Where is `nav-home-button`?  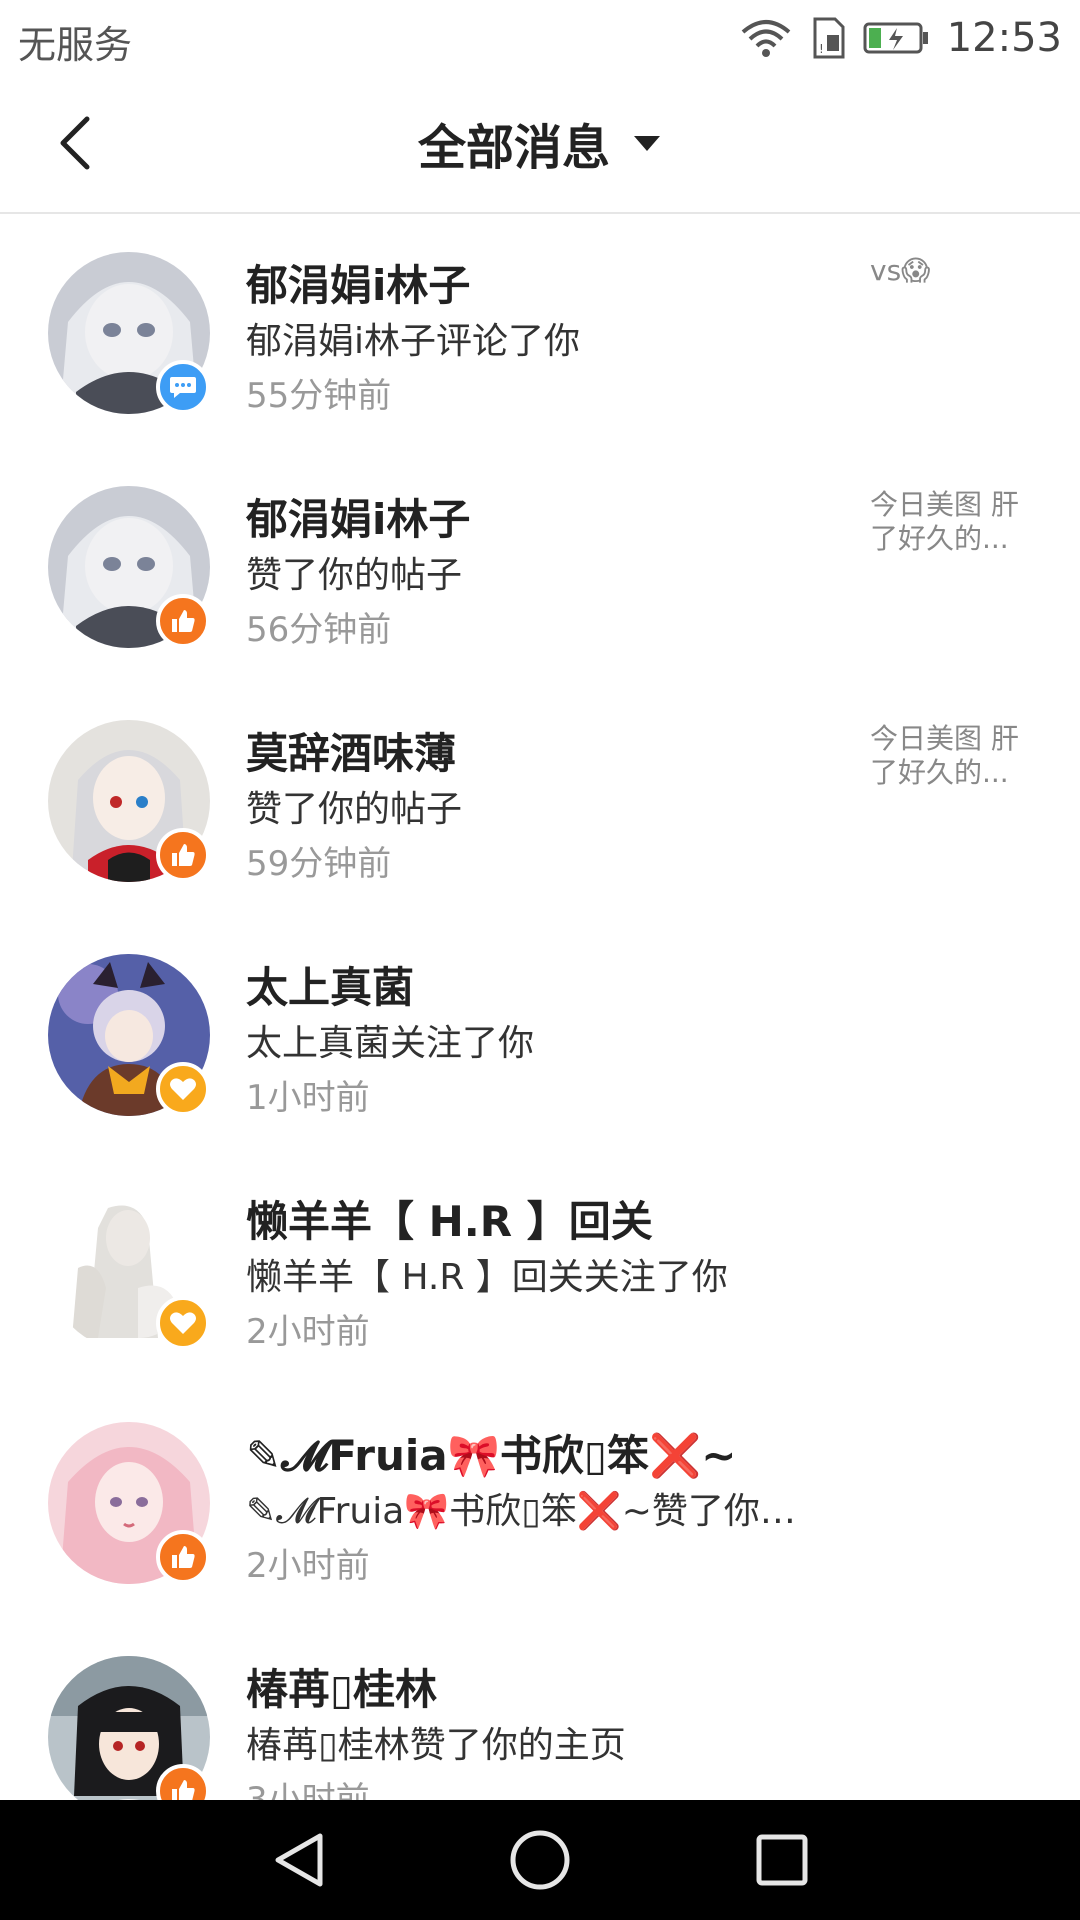 nav-home-button is located at coordinates (540, 1860).